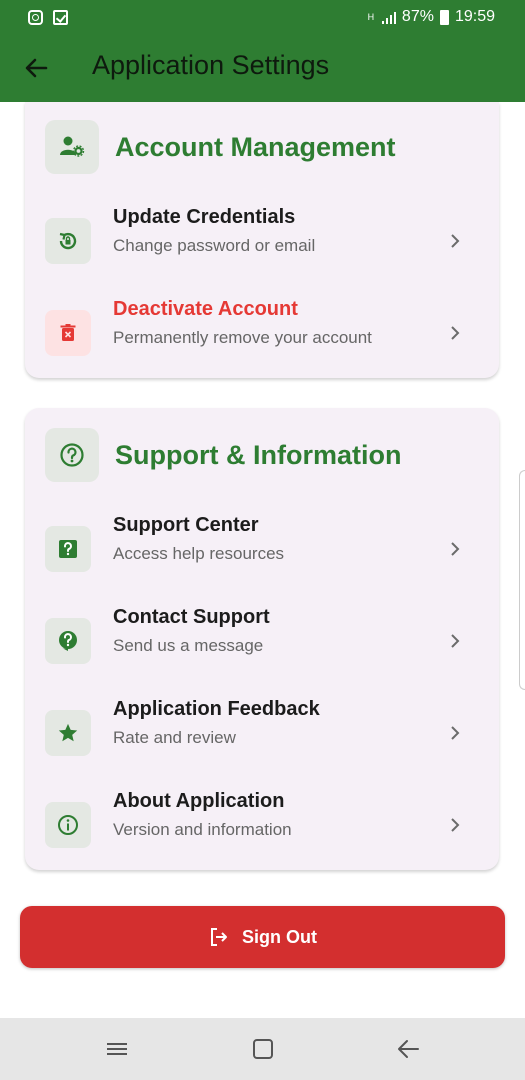 The image size is (525, 1080). Describe the element at coordinates (117, 1049) in the screenshot. I see `recent-apps-icon` at that location.